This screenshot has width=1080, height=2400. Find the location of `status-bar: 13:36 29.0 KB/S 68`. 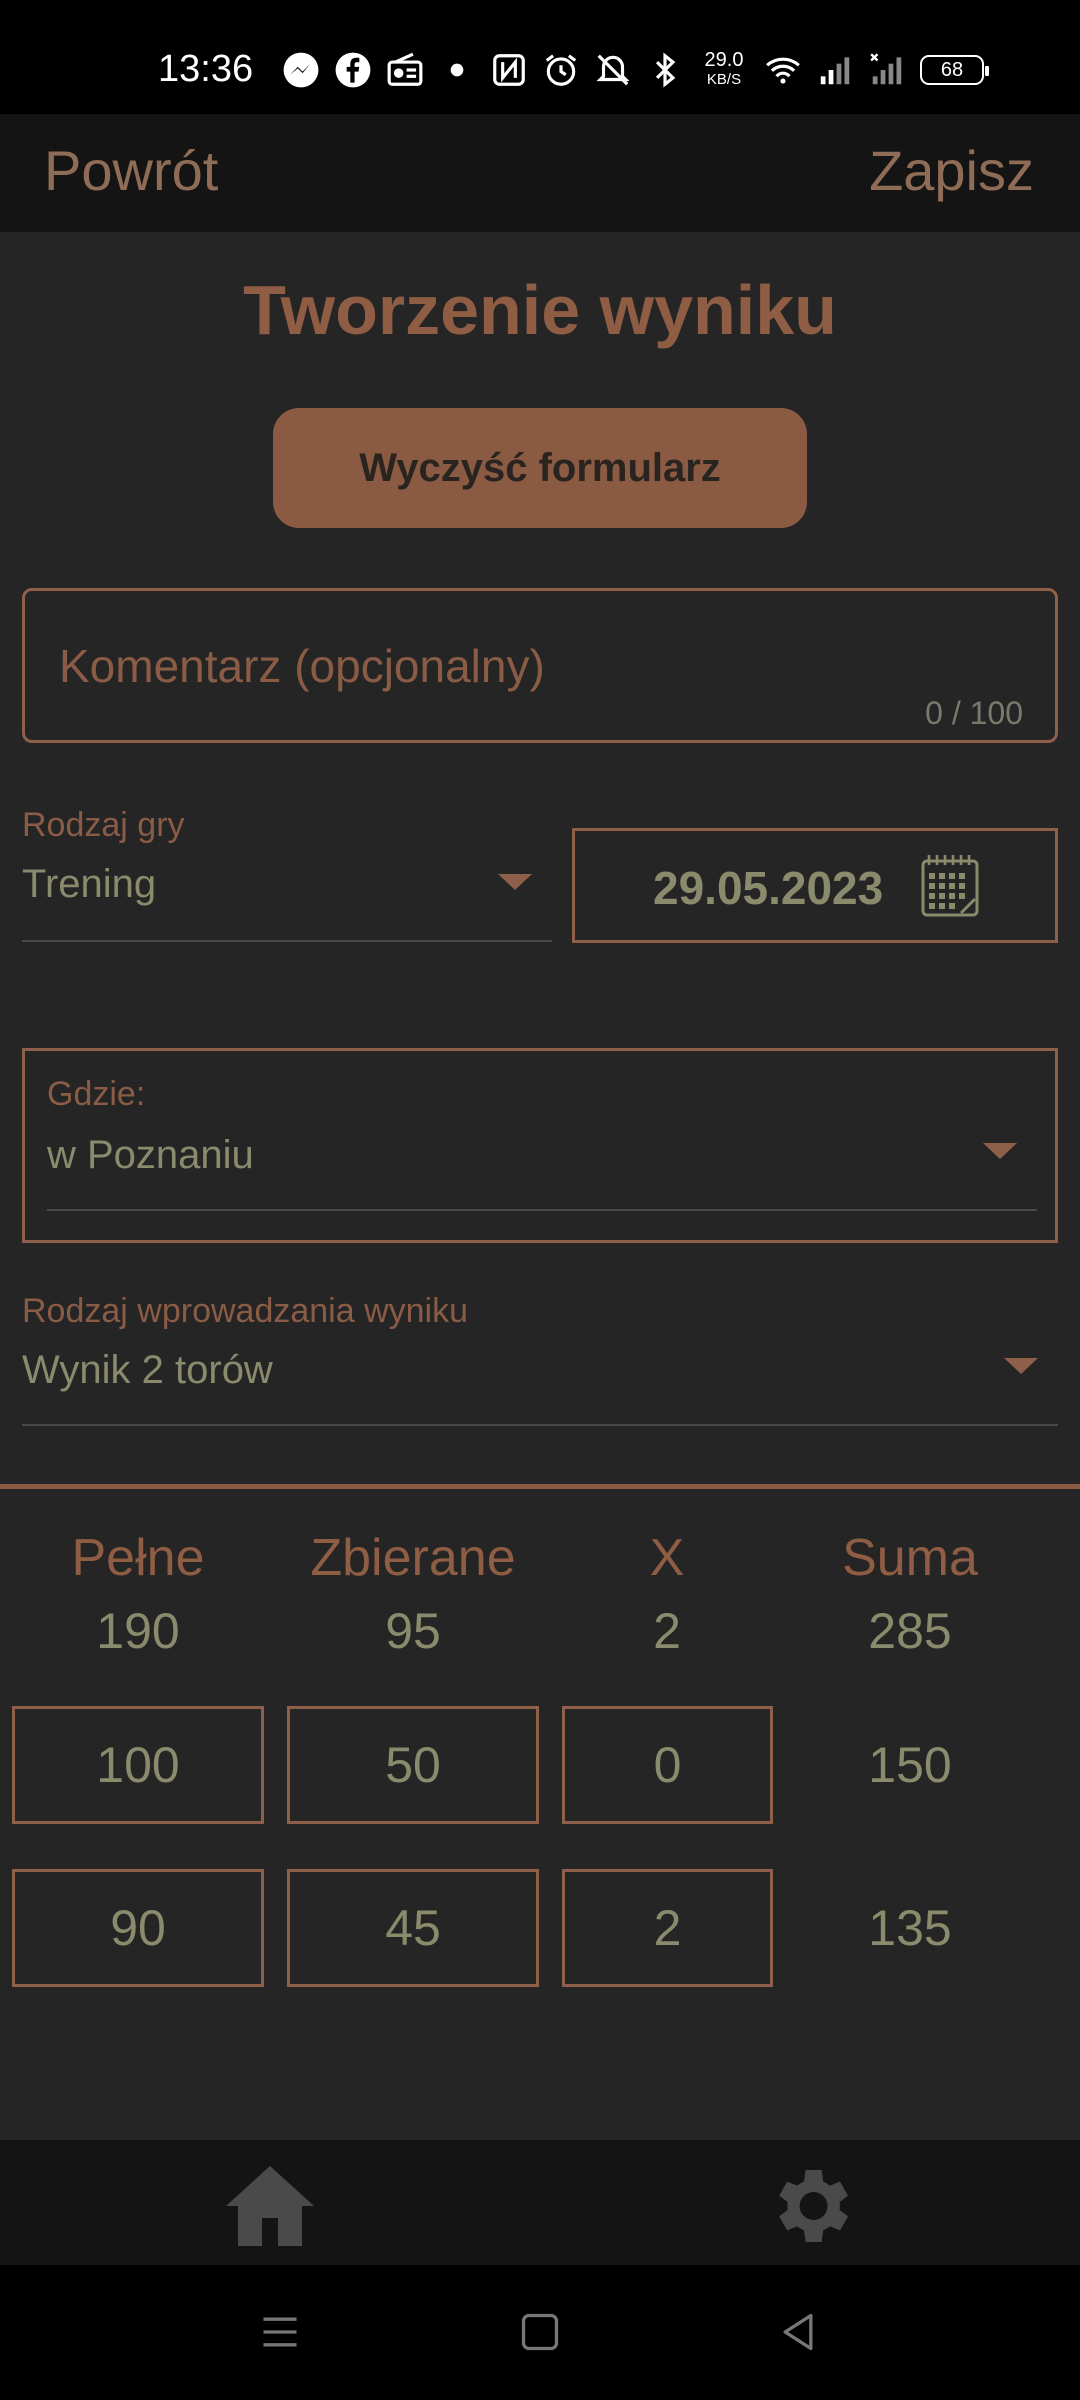

status-bar: 13:36 29.0 KB/S 68 is located at coordinates (540, 57).